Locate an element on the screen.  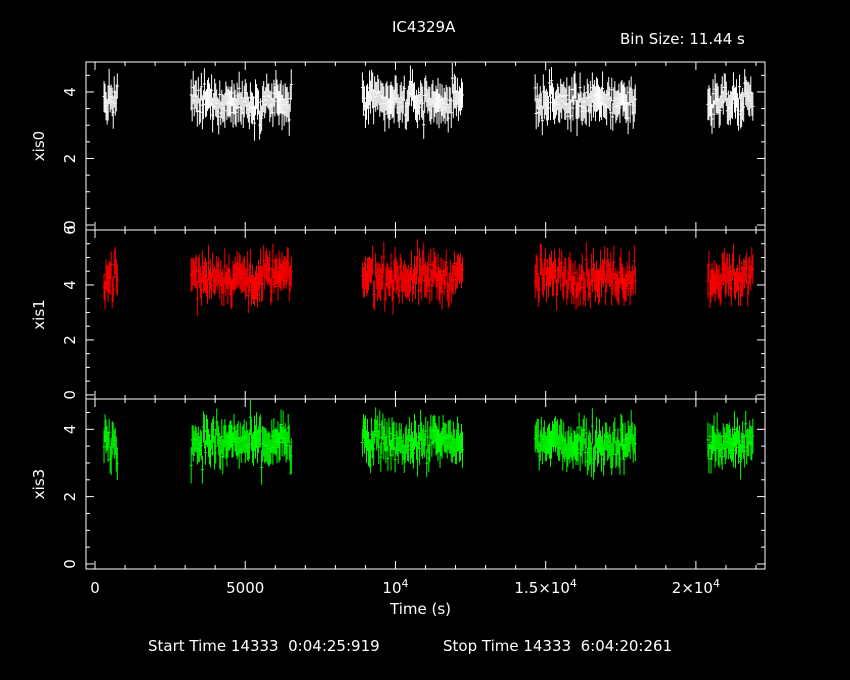
y-tick-label: 6 is located at coordinates (70, 230).